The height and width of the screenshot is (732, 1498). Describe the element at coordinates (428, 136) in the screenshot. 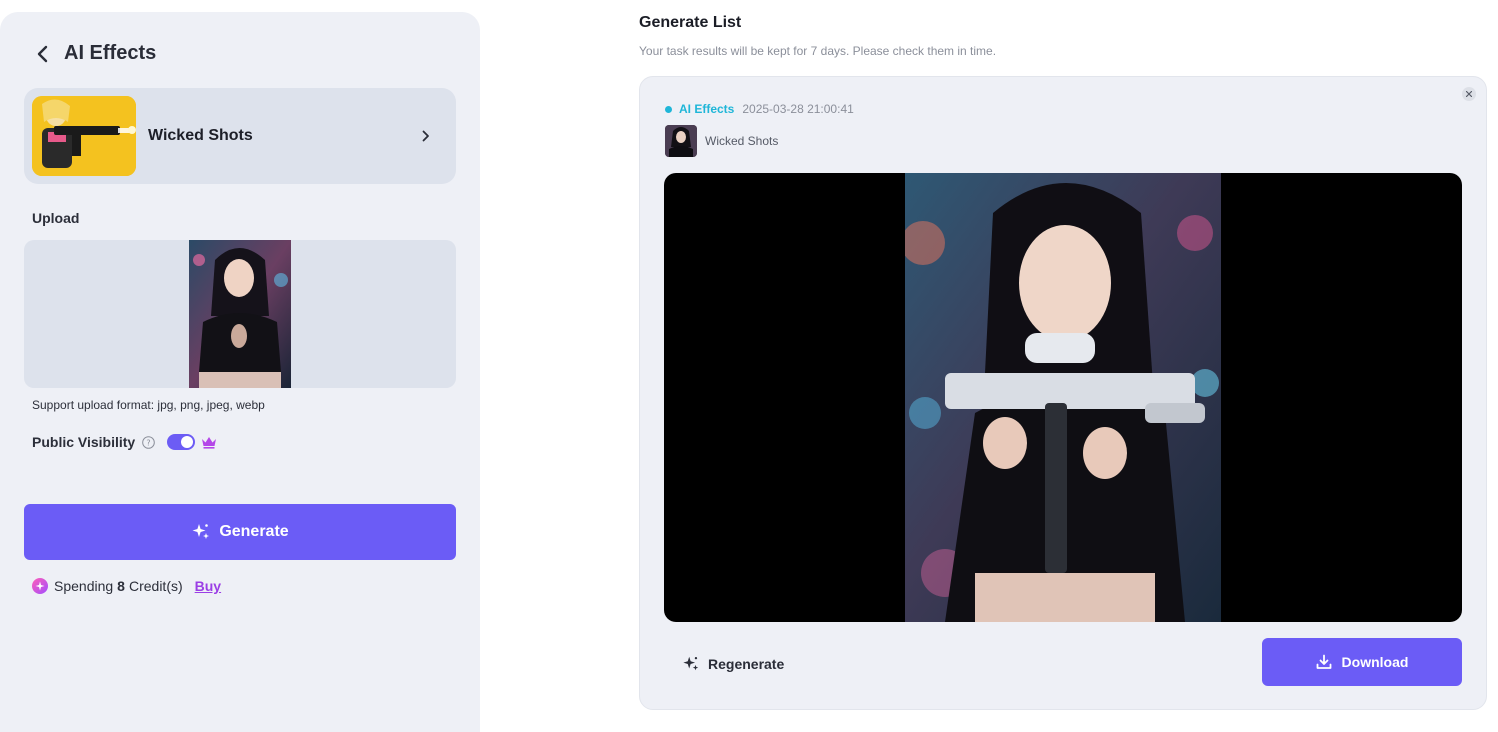

I see `chevron-right-icon` at that location.